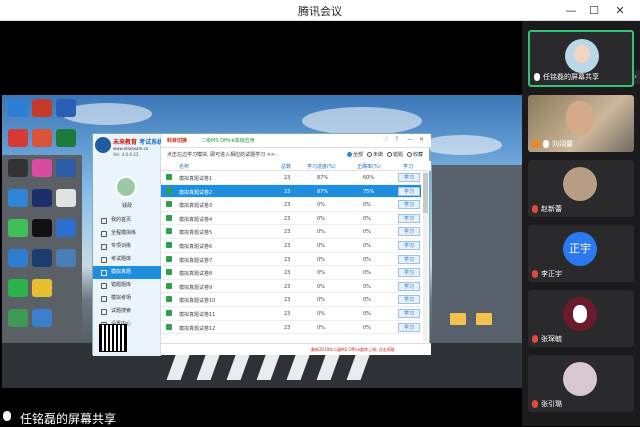  I want to click on app-brand: 未来教育 考试系统 www.eduexam.cn Ver. 4.0.6.33, so click(129, 152).